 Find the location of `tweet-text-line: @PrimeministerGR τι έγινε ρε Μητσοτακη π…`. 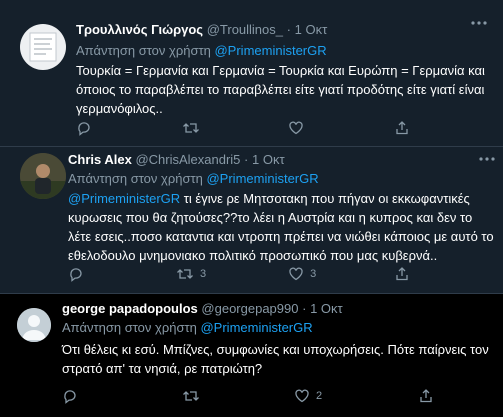

tweet-text-line: @PrimeministerGR τι έγινε ρε Μητσοτακη π… is located at coordinates (284, 198).